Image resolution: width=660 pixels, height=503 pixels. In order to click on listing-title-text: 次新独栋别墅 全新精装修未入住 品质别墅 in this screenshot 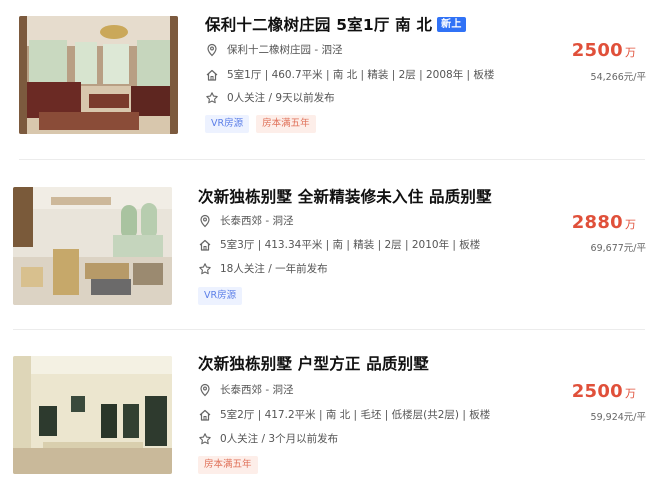, I will do `click(345, 197)`.